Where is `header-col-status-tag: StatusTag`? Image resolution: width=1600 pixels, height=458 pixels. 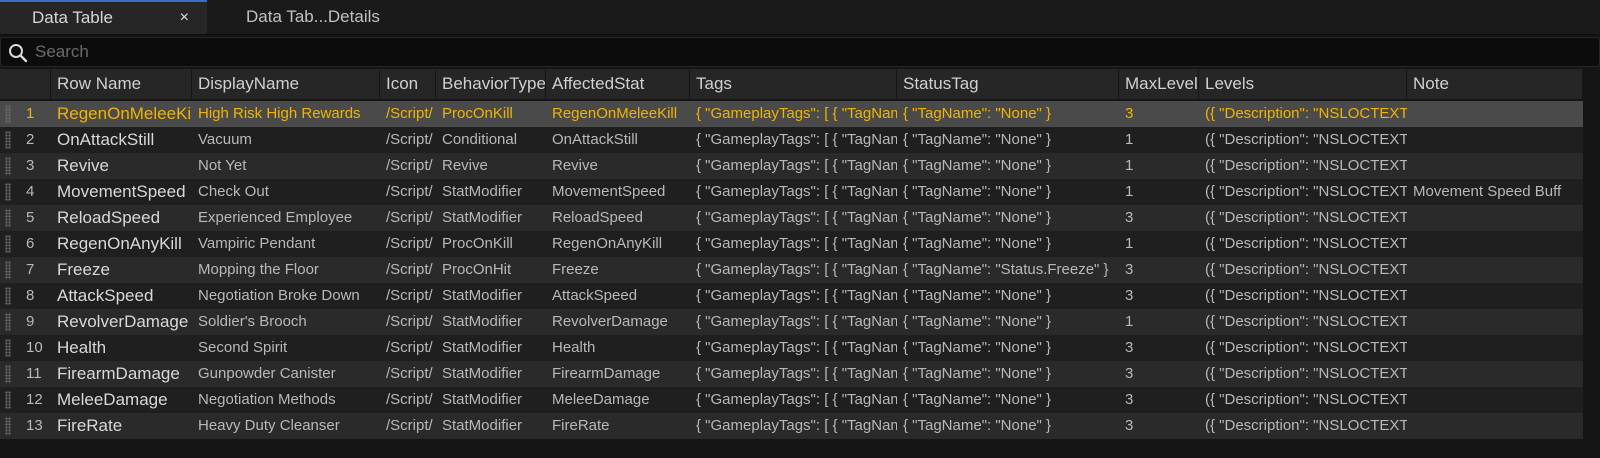
header-col-status-tag: StatusTag is located at coordinates (1008, 84).